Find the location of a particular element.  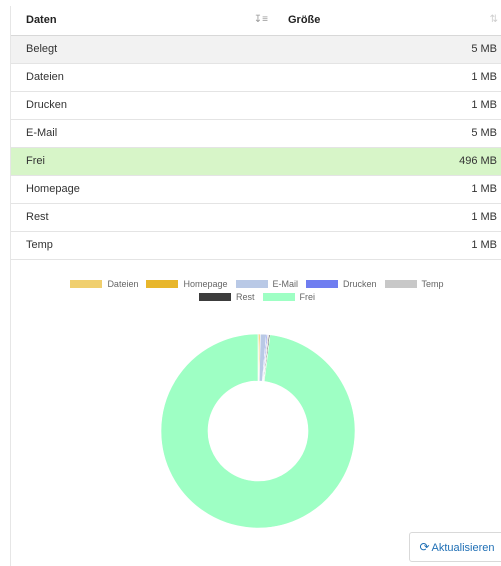

row-name: Belegt is located at coordinates (142, 49).